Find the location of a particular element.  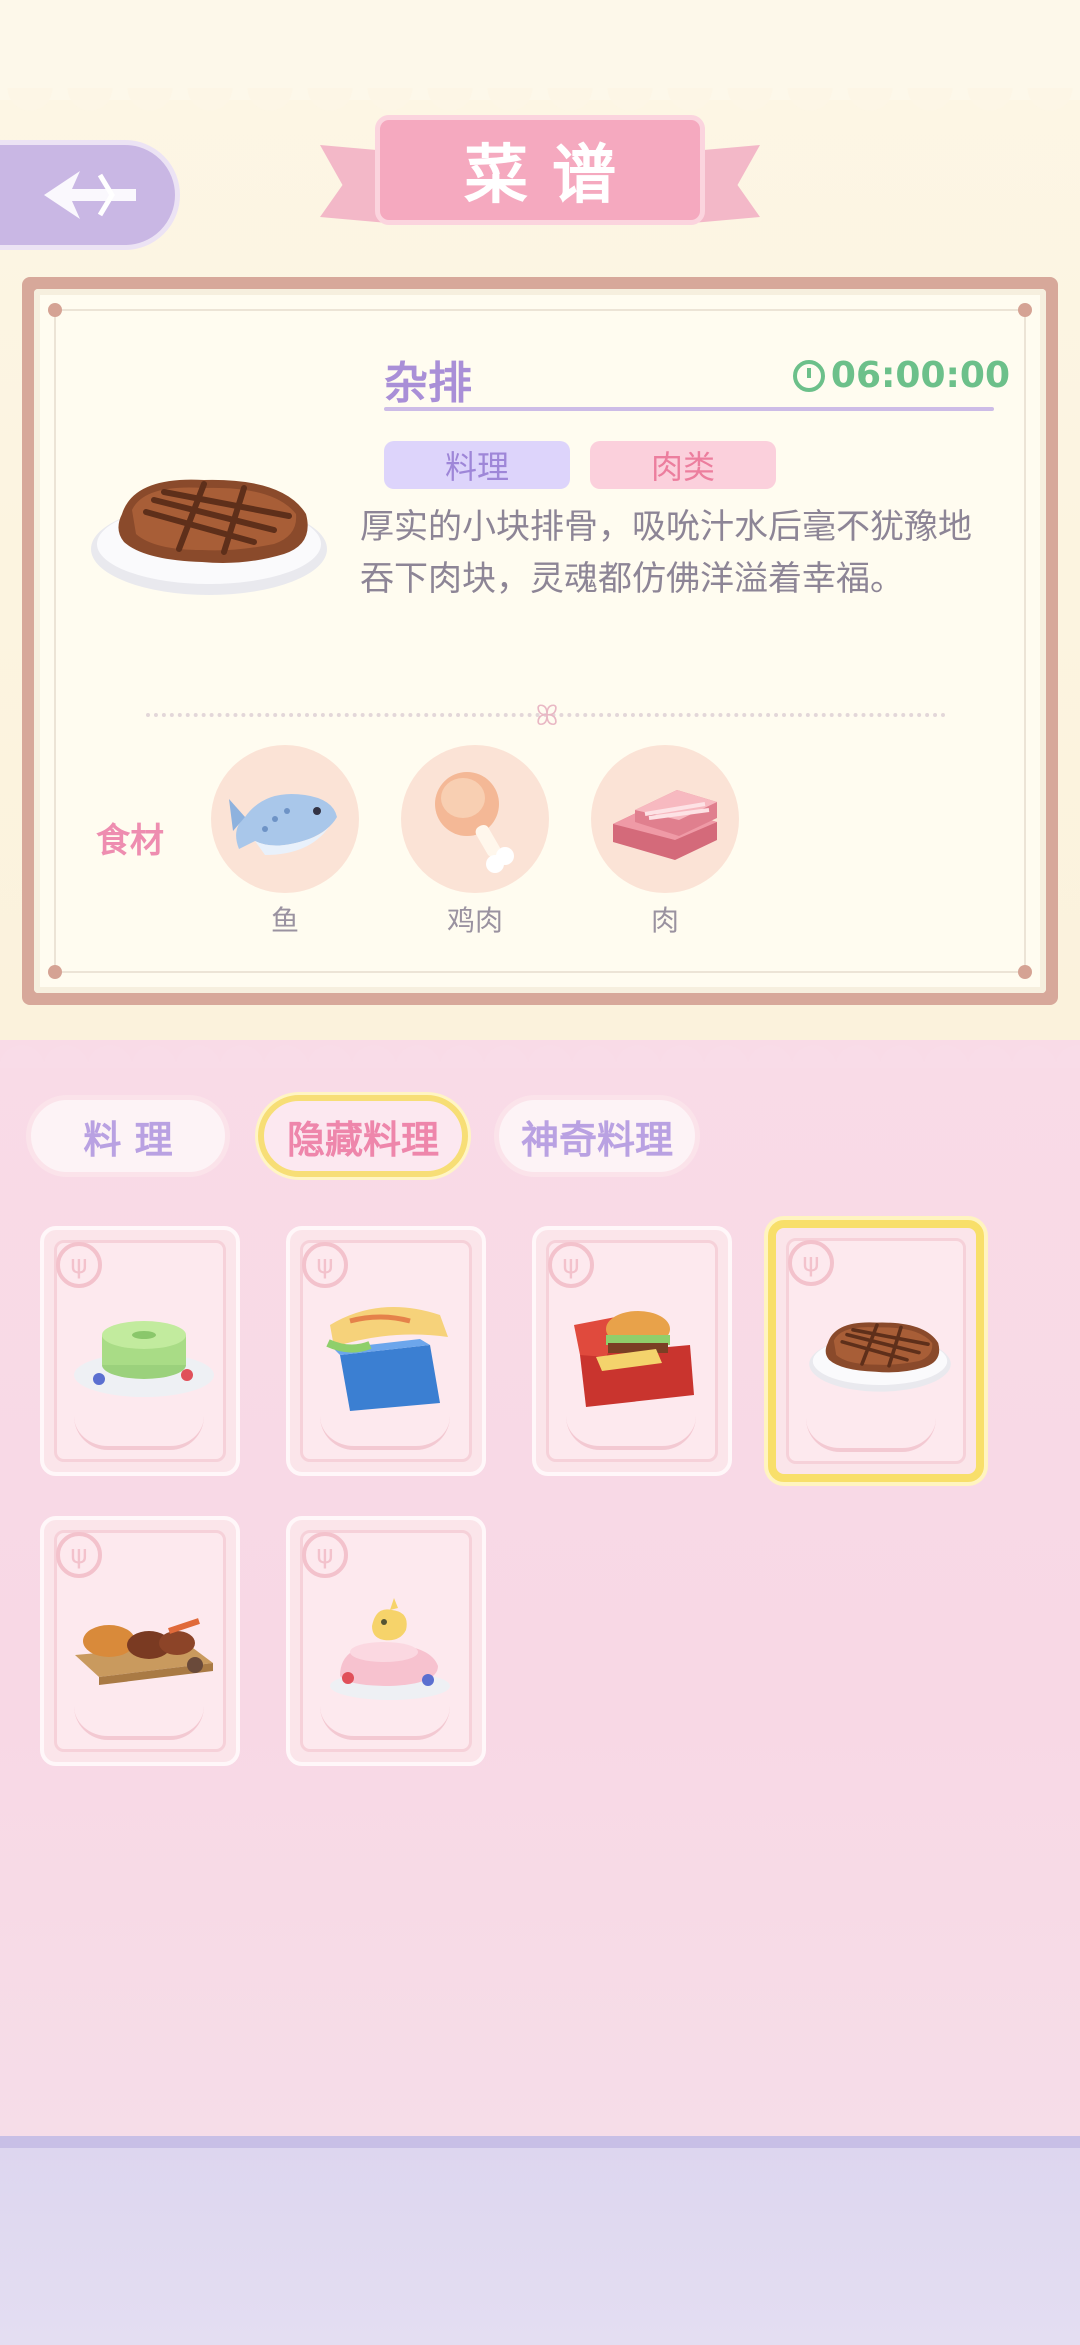

ribbon-banner: 菜谱 is located at coordinates (540, 170).